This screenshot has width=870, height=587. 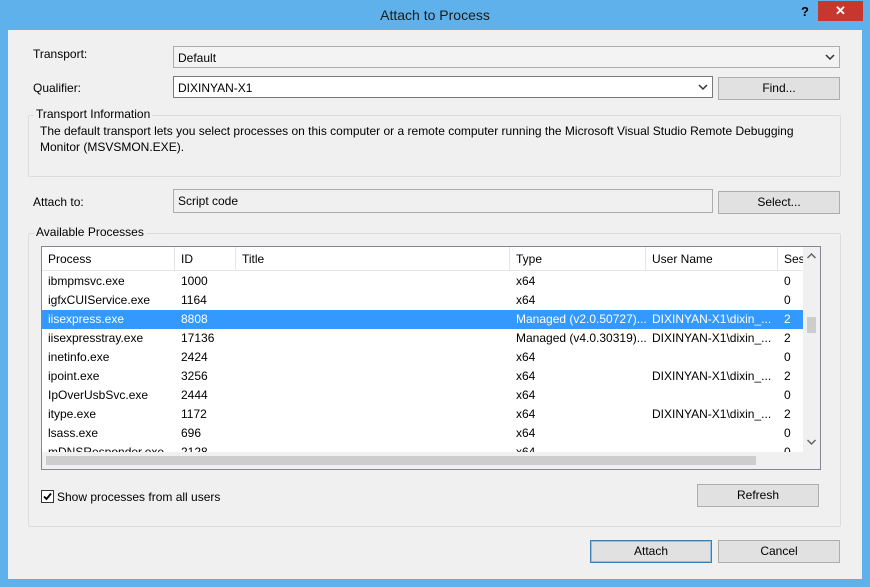 What do you see at coordinates (191, 433) in the screenshot?
I see `process-id-cell: 696` at bounding box center [191, 433].